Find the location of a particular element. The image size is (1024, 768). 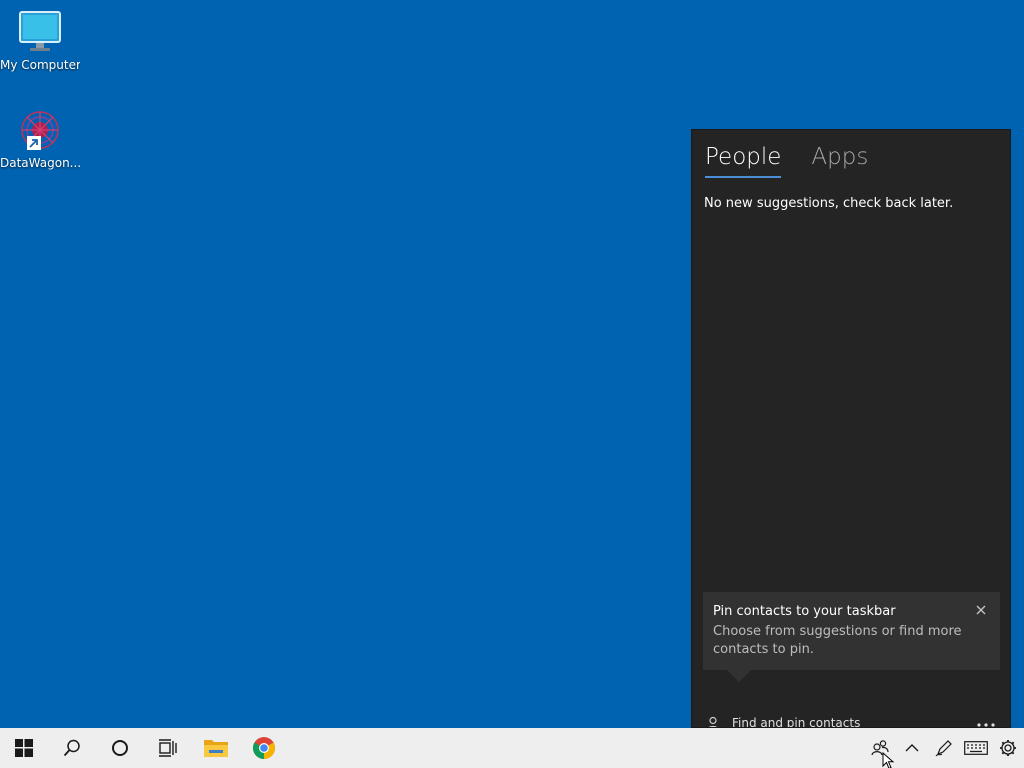

windows-ink-button is located at coordinates (944, 748).